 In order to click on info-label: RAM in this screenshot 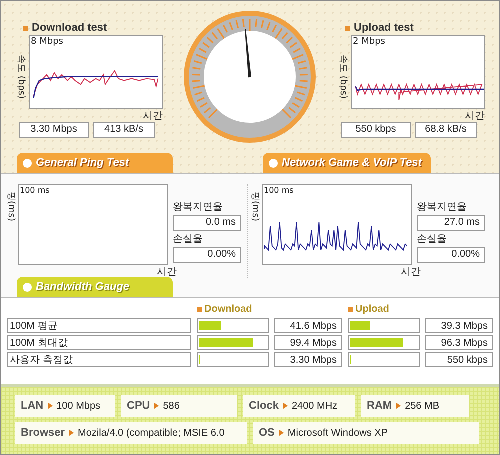, I will do `click(379, 406)`.